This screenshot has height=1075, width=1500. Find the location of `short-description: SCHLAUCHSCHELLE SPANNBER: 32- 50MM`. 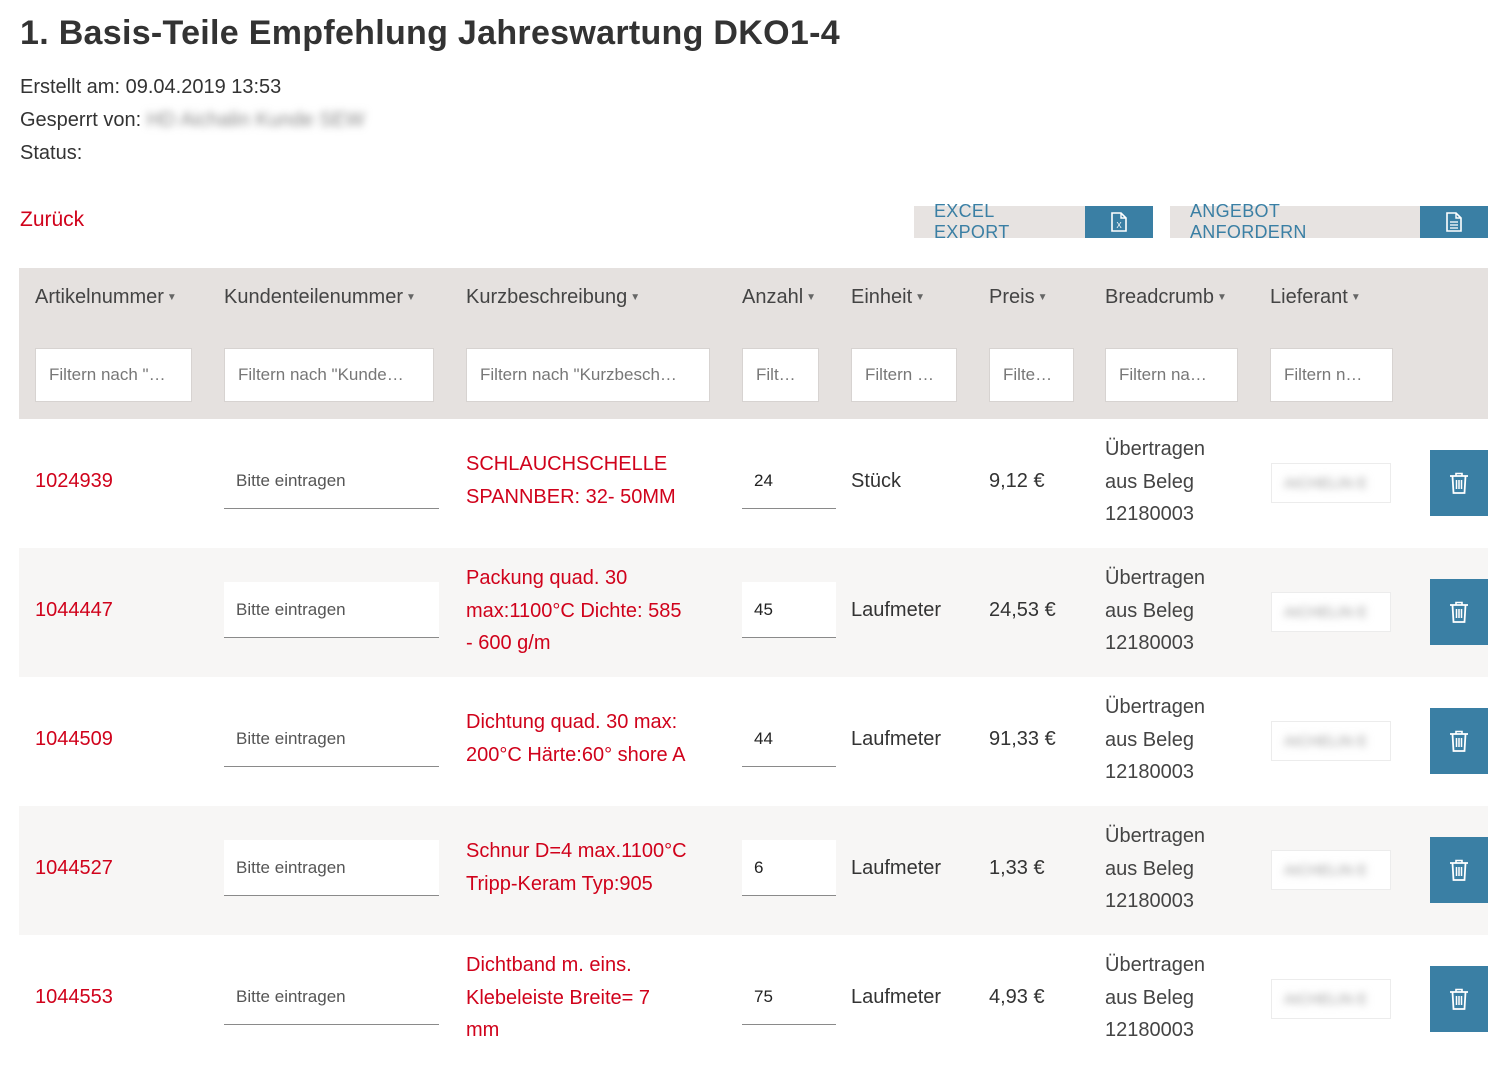

short-description: SCHLAUCHSCHELLE SPANNBER: 32- 50MM is located at coordinates (591, 480).